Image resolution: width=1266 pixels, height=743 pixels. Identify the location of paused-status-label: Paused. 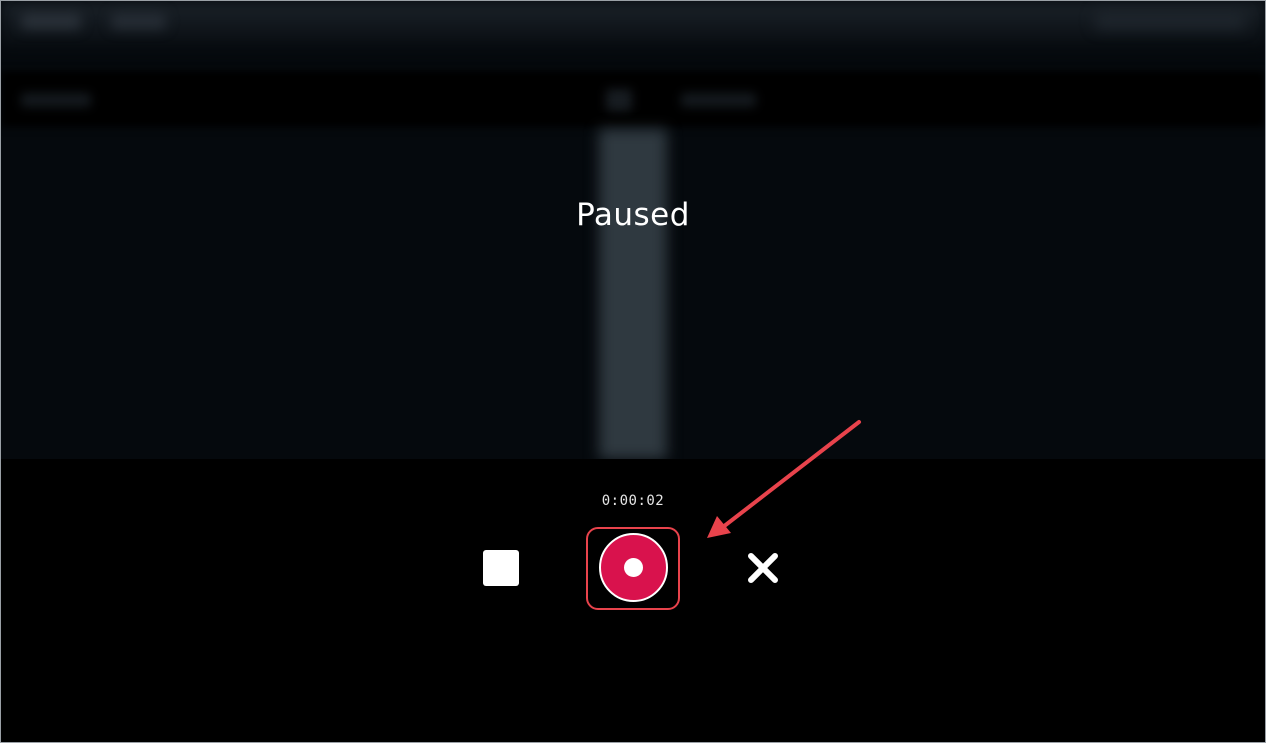
(633, 215).